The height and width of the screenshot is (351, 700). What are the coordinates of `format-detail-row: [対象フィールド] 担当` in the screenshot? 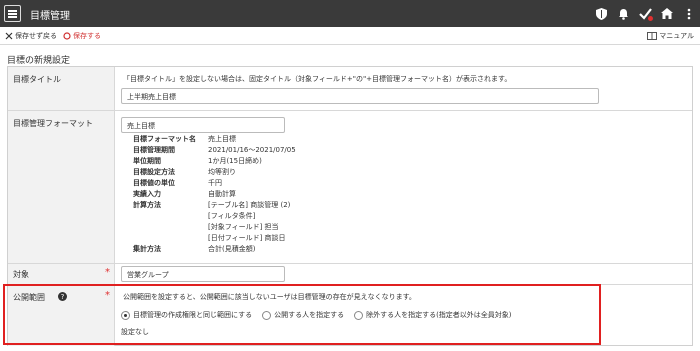 It's located at (243, 227).